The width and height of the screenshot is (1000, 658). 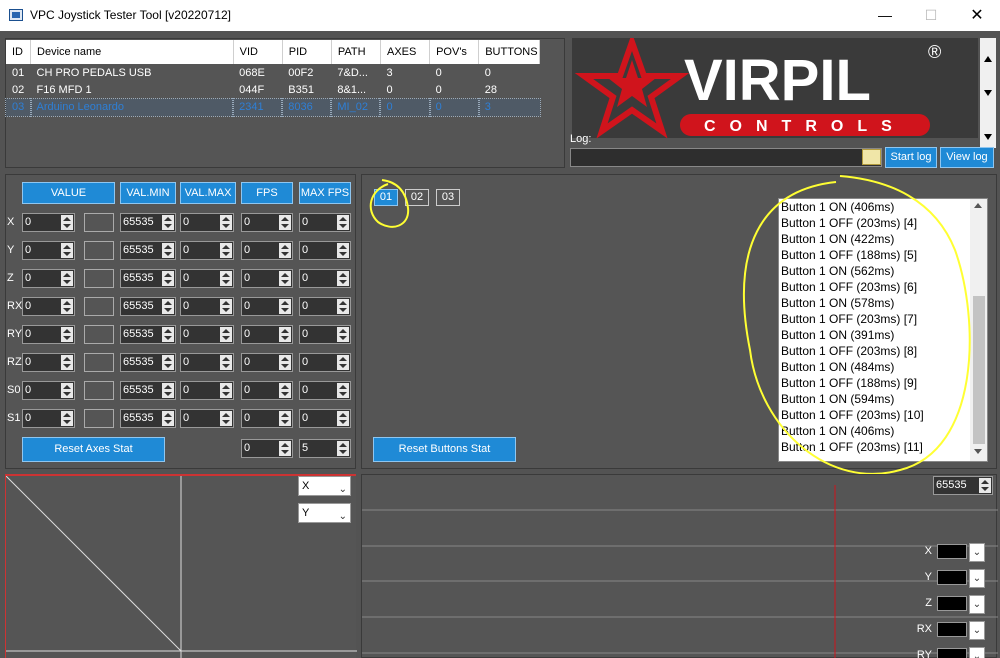 I want to click on device-column-header: POV's, so click(x=454, y=52).